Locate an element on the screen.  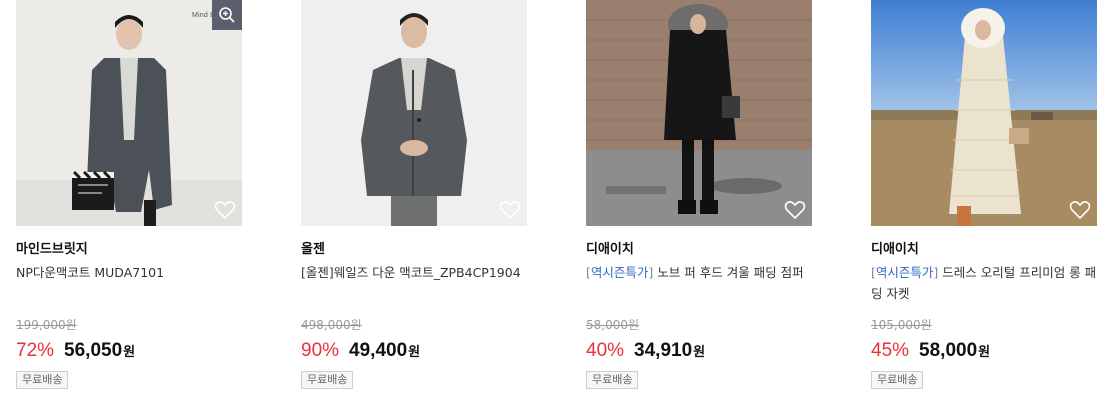
price-row: 45% 58,000 원 is located at coordinates (930, 351).